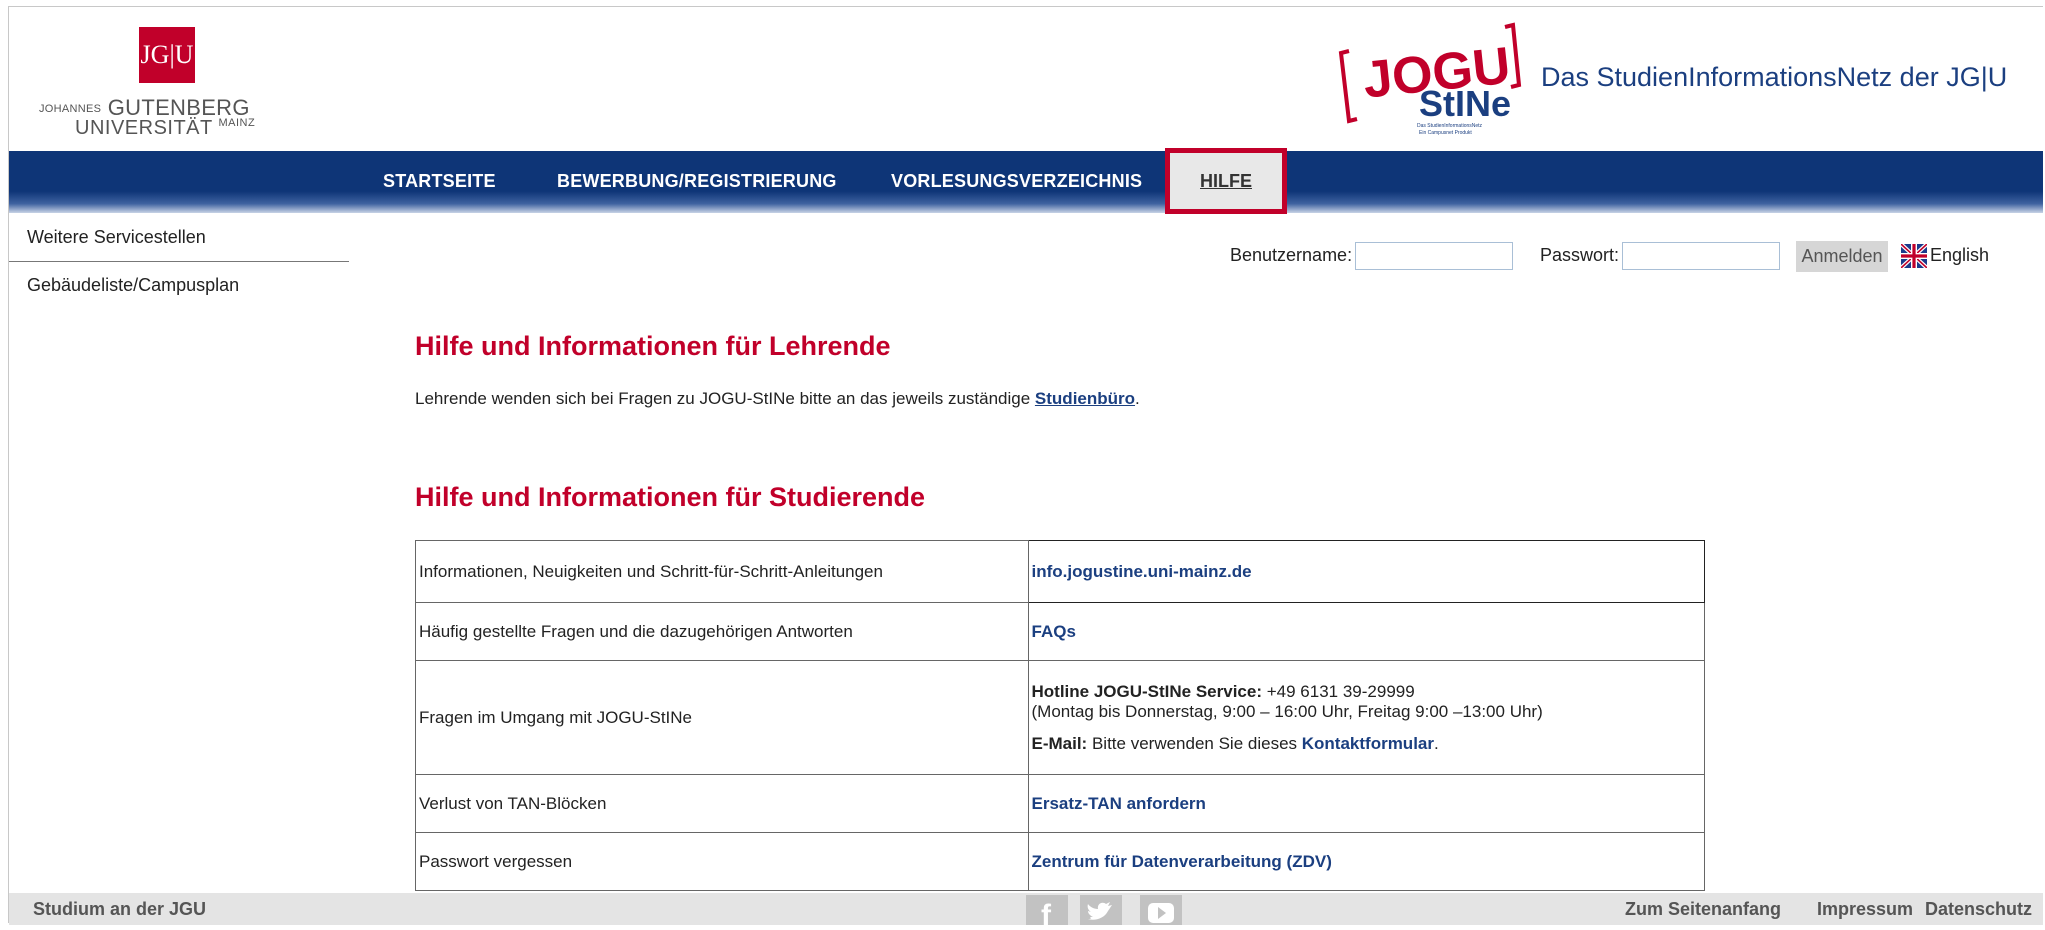 The image size is (2045, 930). I want to click on youtube-icon, so click(1161, 910).